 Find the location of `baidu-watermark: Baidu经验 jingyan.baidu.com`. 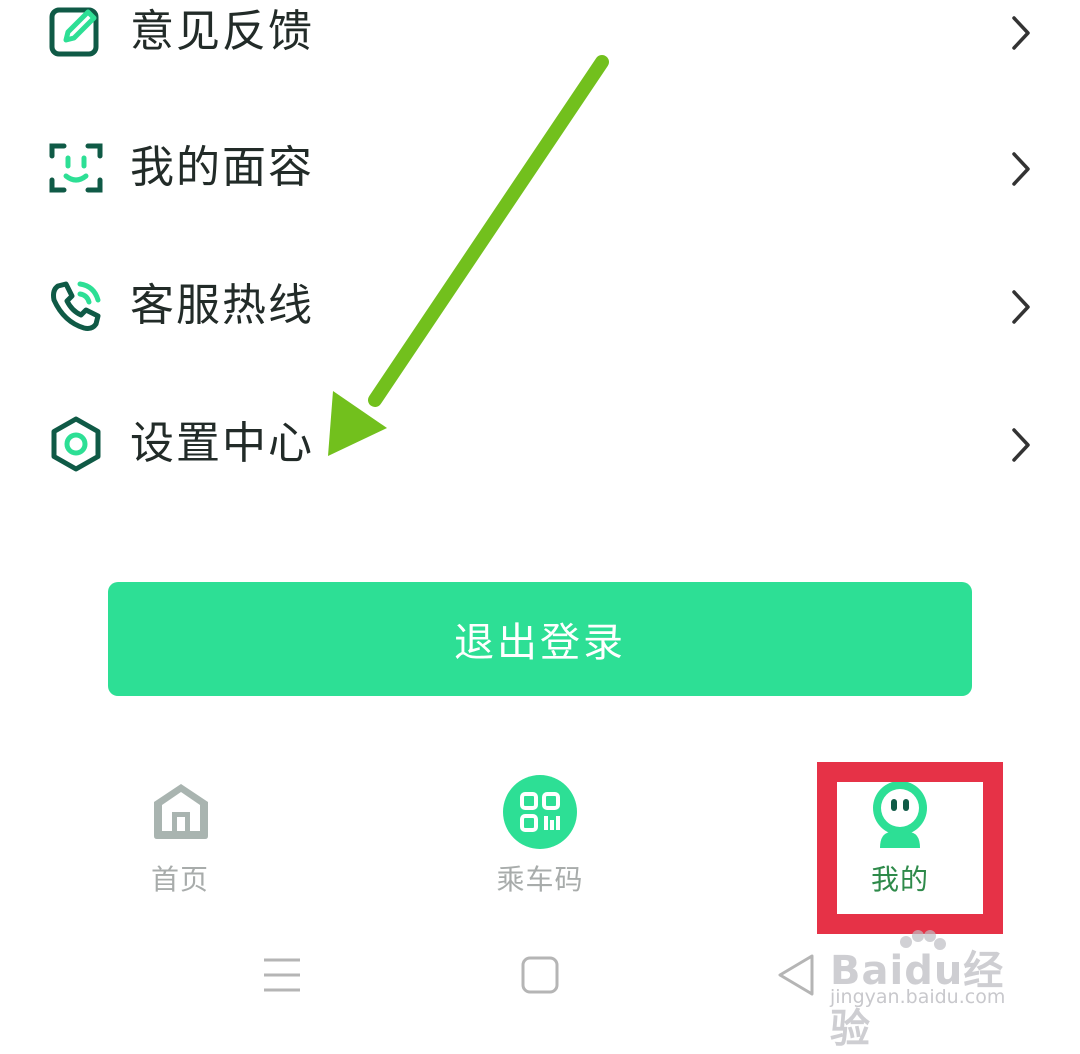

baidu-watermark: Baidu经验 jingyan.baidu.com is located at coordinates (931, 991).